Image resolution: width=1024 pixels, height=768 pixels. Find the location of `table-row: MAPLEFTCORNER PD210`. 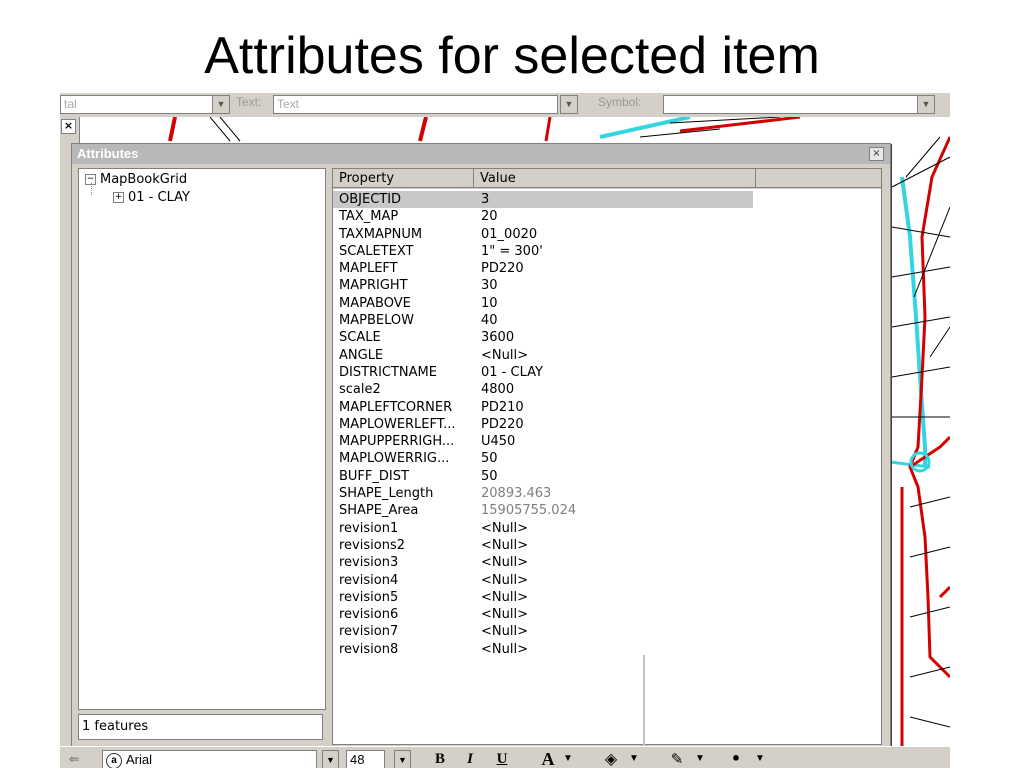

table-row: MAPLEFTCORNER PD210 is located at coordinates (607, 407).